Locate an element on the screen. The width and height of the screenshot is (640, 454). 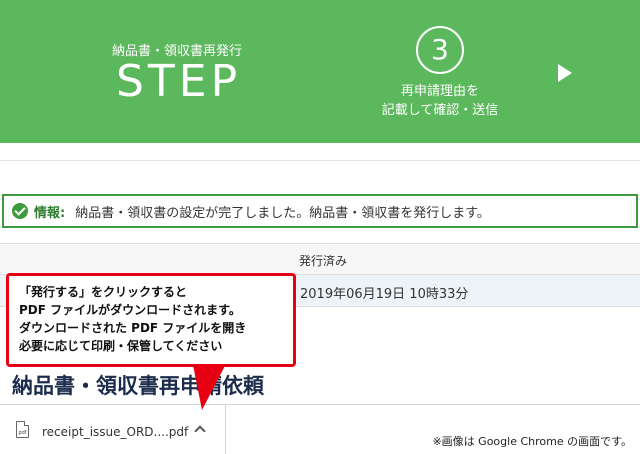
table-header-row: 発行済み is located at coordinates (320, 259).